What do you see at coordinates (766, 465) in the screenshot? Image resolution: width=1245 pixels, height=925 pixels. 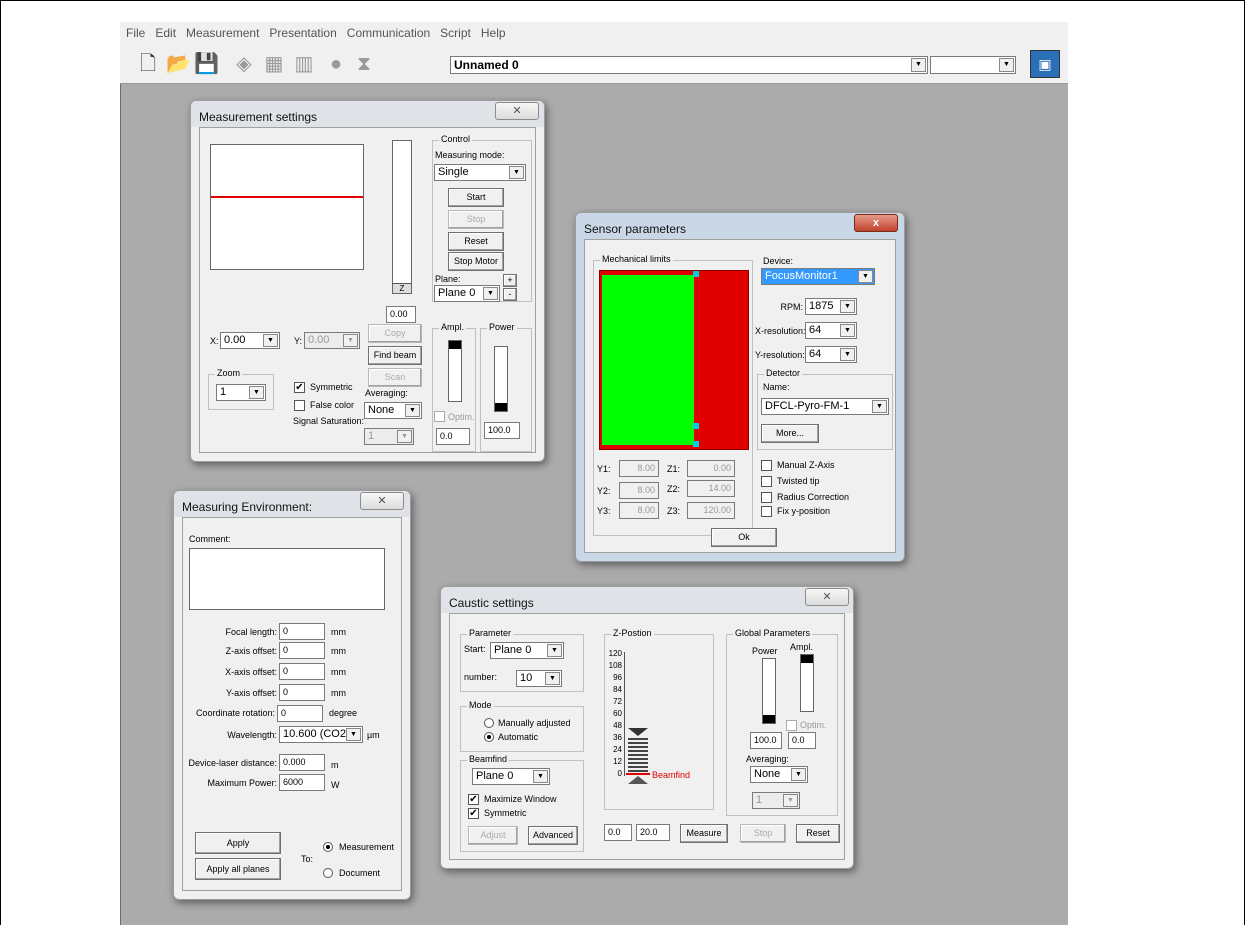 I see `manual-z-axis-checkbox` at bounding box center [766, 465].